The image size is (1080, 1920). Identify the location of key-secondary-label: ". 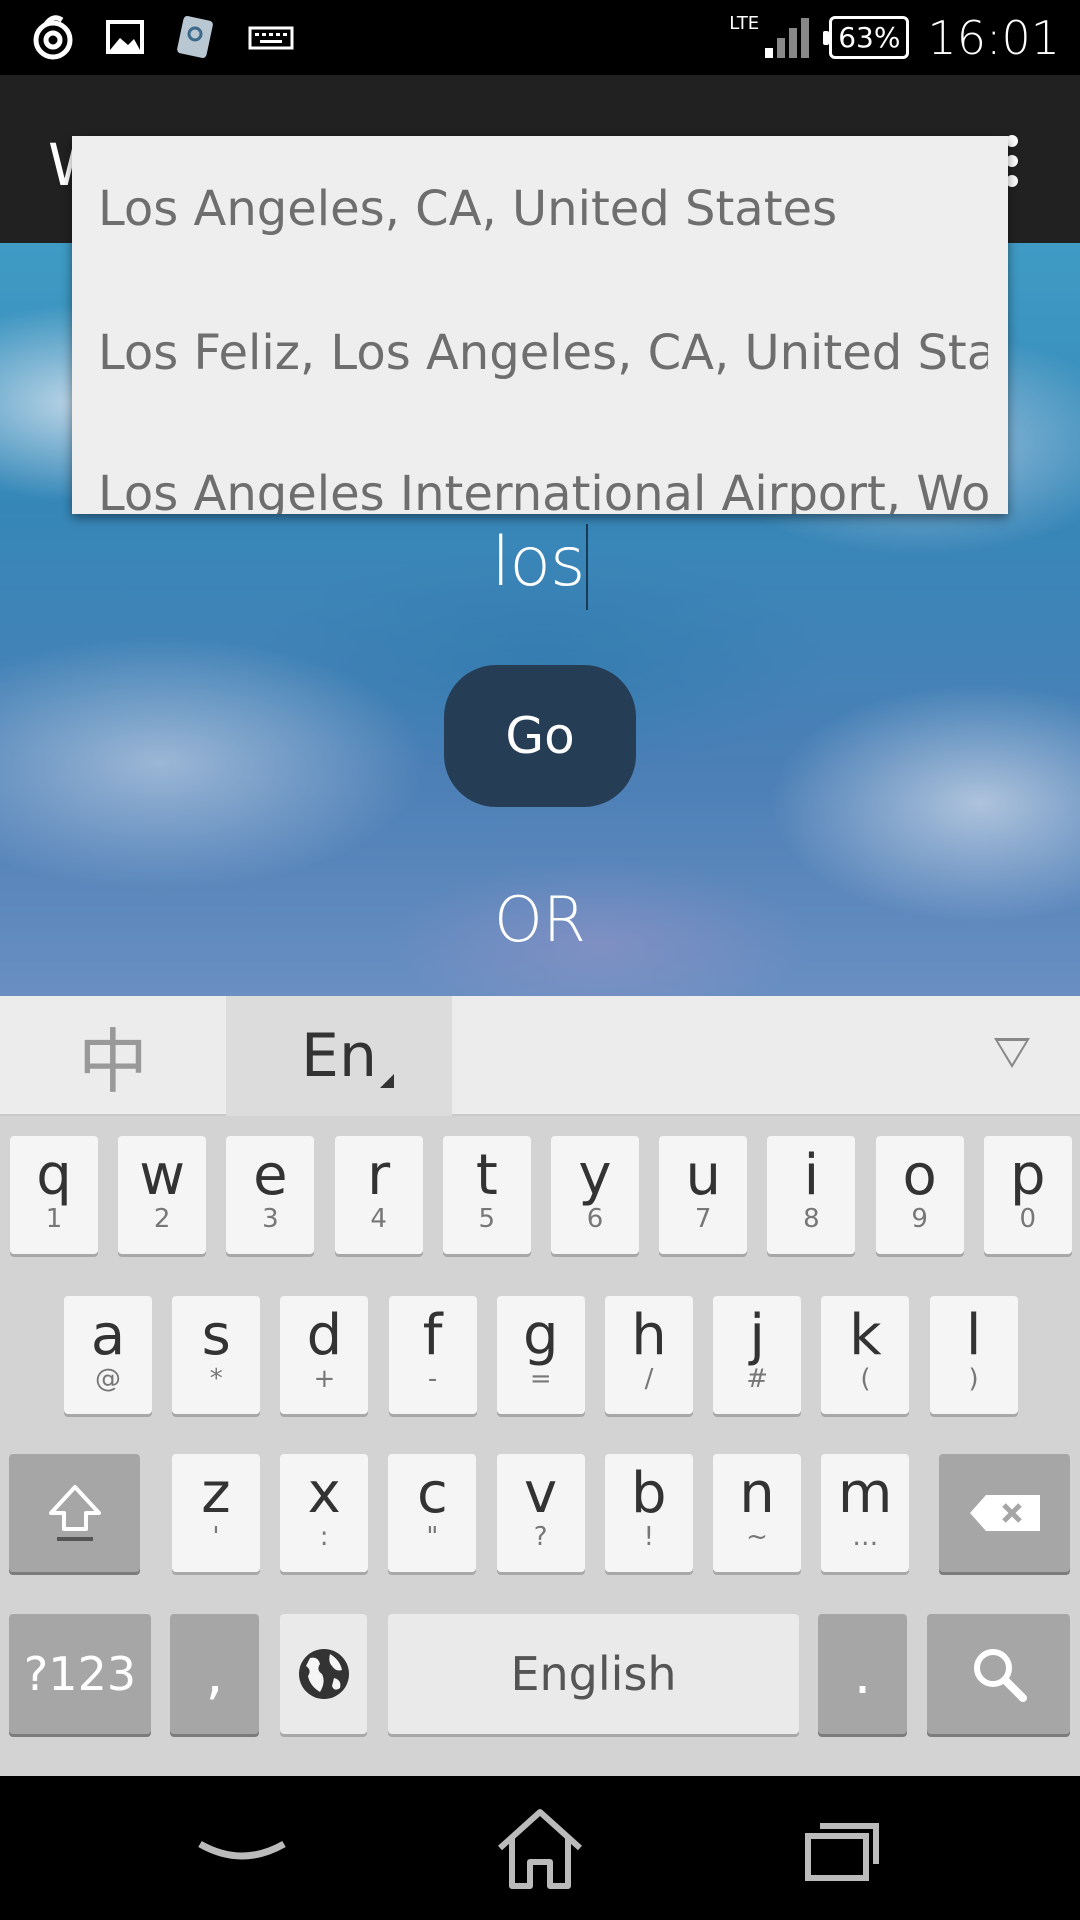
(432, 1537).